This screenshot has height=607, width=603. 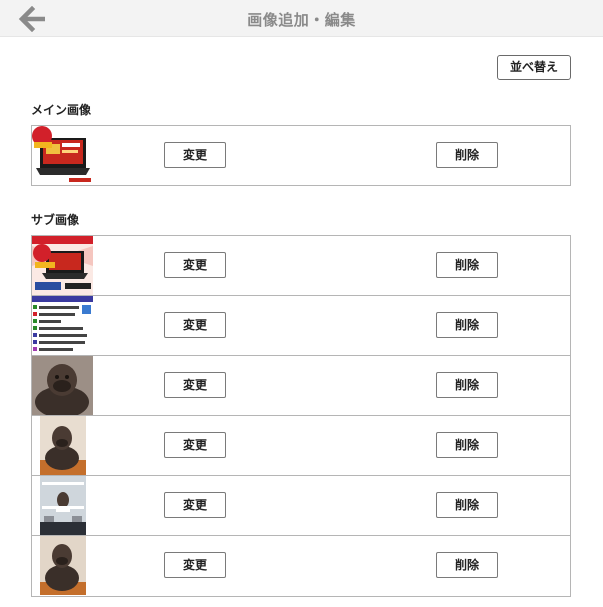 What do you see at coordinates (55, 220) in the screenshot?
I see `sub-image-label: サブ画像` at bounding box center [55, 220].